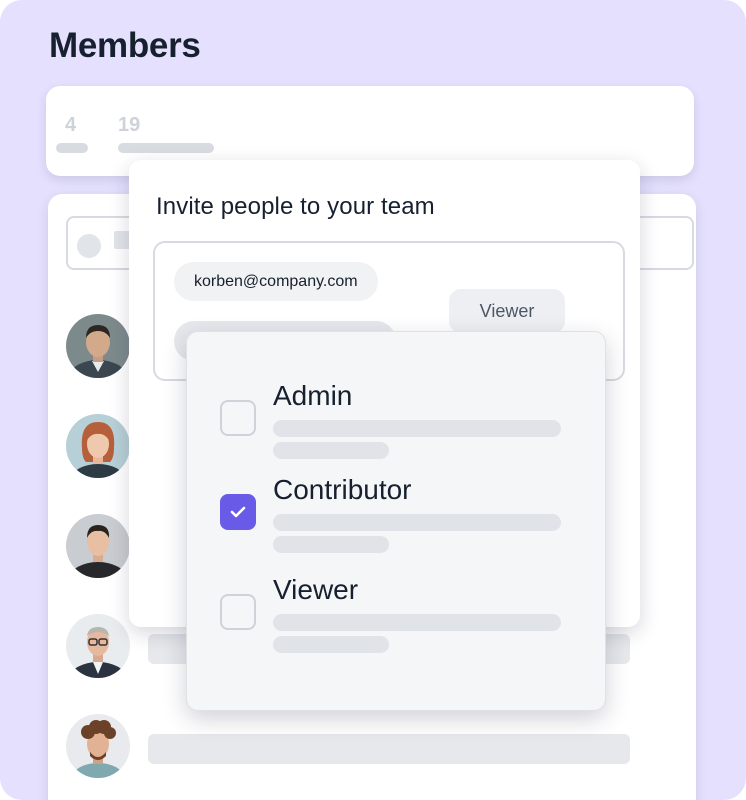 The height and width of the screenshot is (800, 746). I want to click on role-option-admin: Admin, so click(397, 417).